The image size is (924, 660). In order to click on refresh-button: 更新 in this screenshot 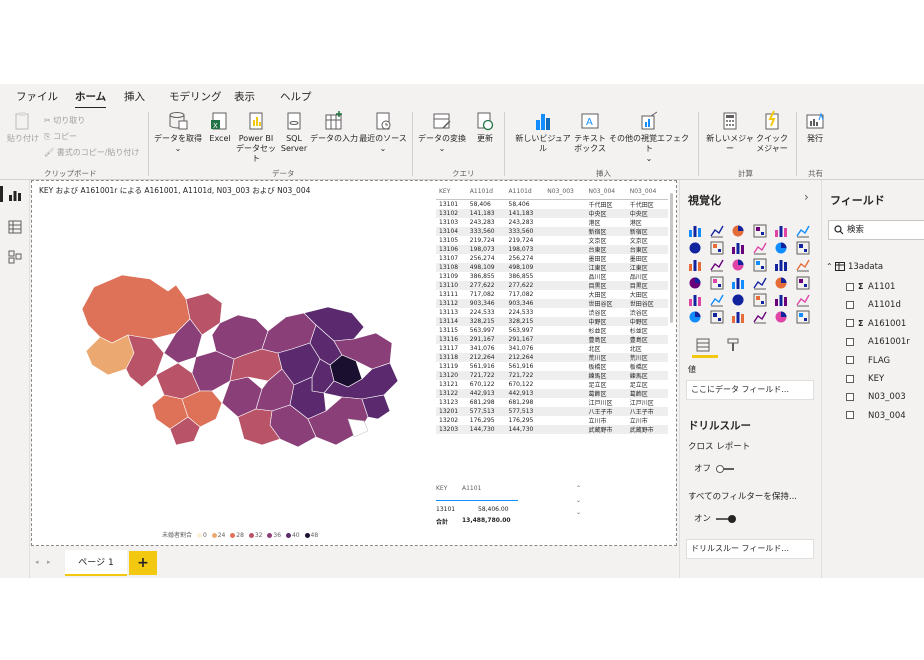, I will do `click(485, 127)`.